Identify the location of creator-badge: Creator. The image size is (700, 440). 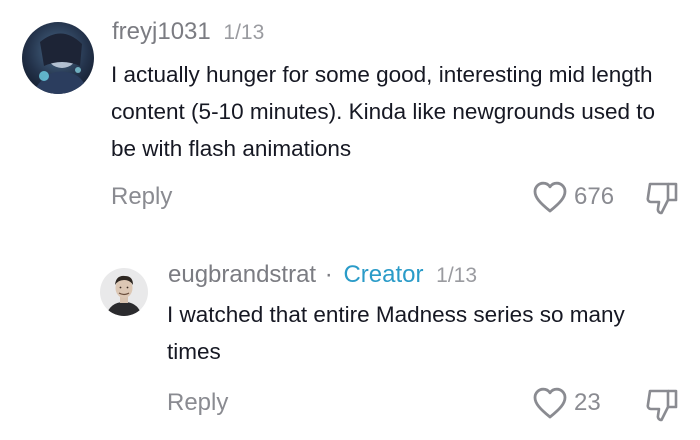
(383, 274).